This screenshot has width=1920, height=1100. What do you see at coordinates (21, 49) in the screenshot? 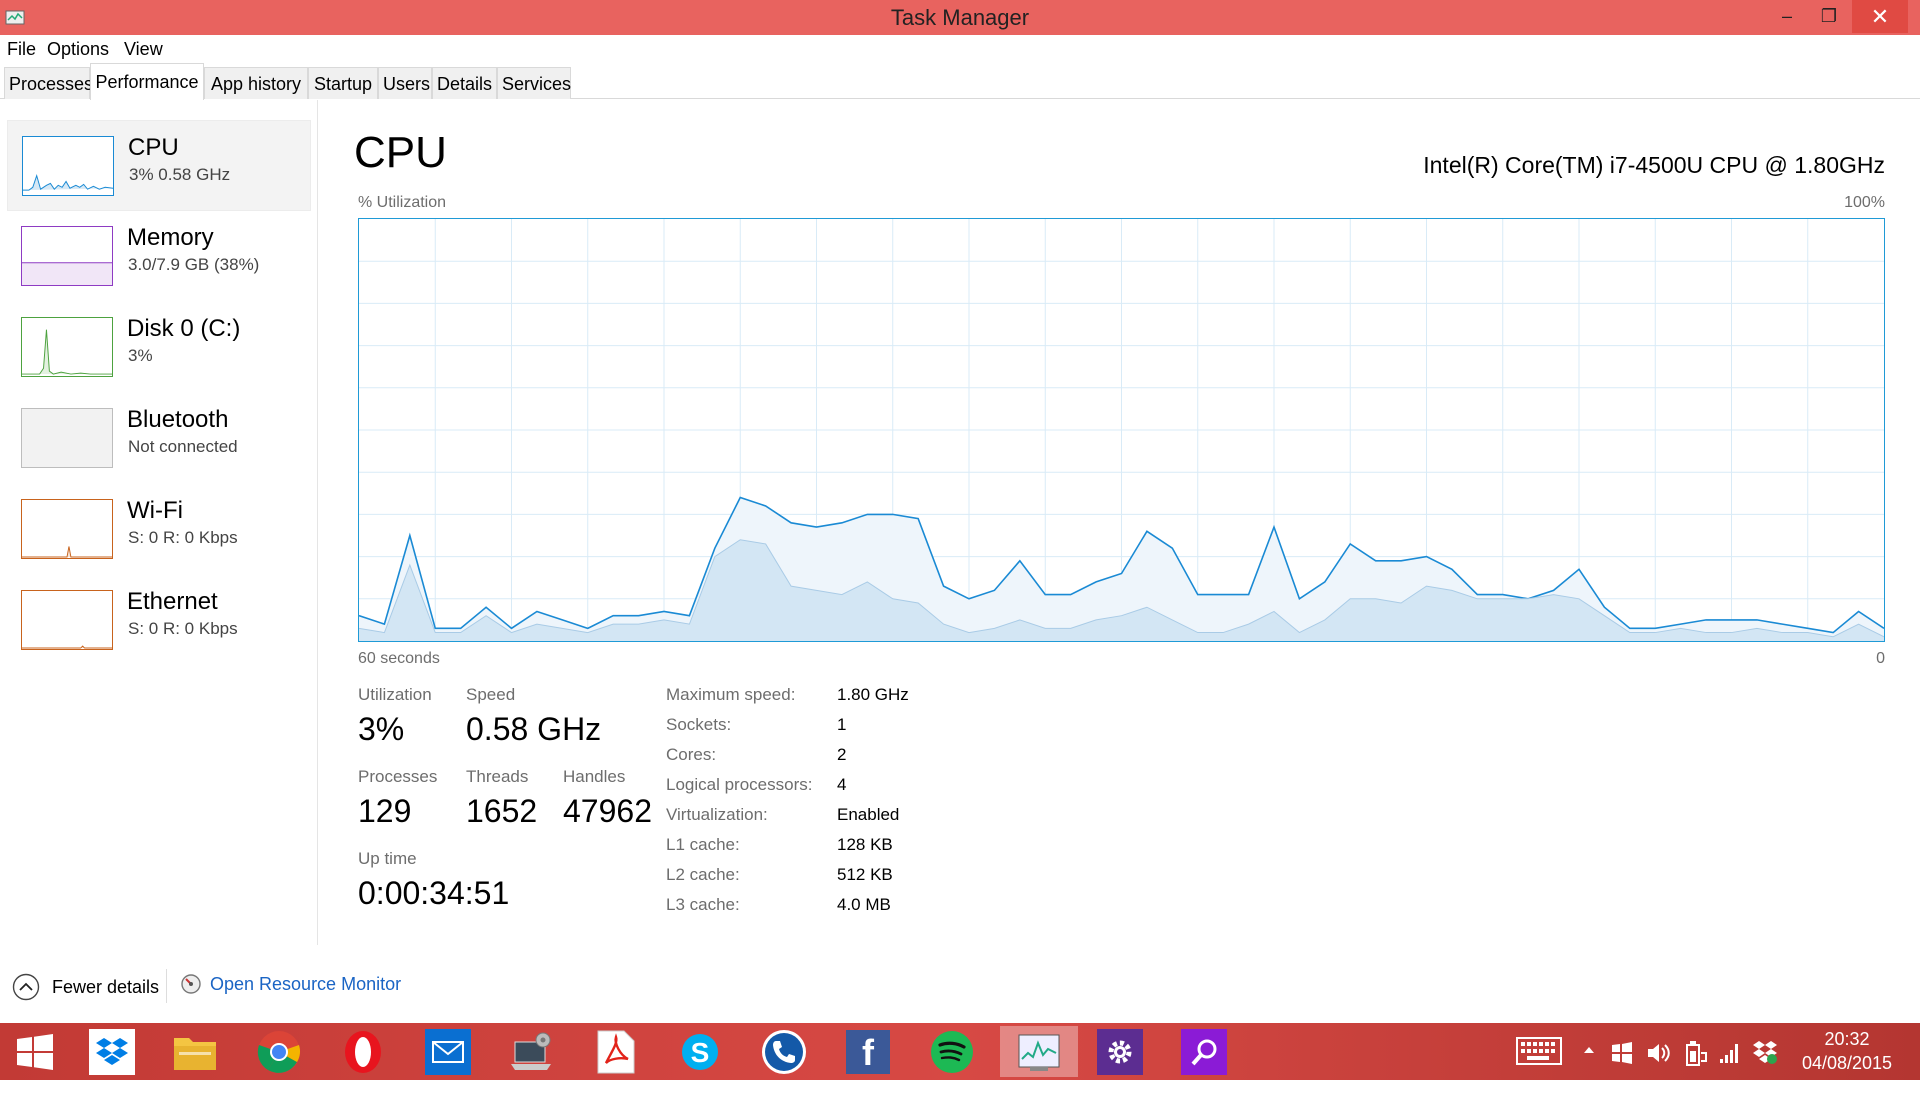
I see `menu-file: File` at bounding box center [21, 49].